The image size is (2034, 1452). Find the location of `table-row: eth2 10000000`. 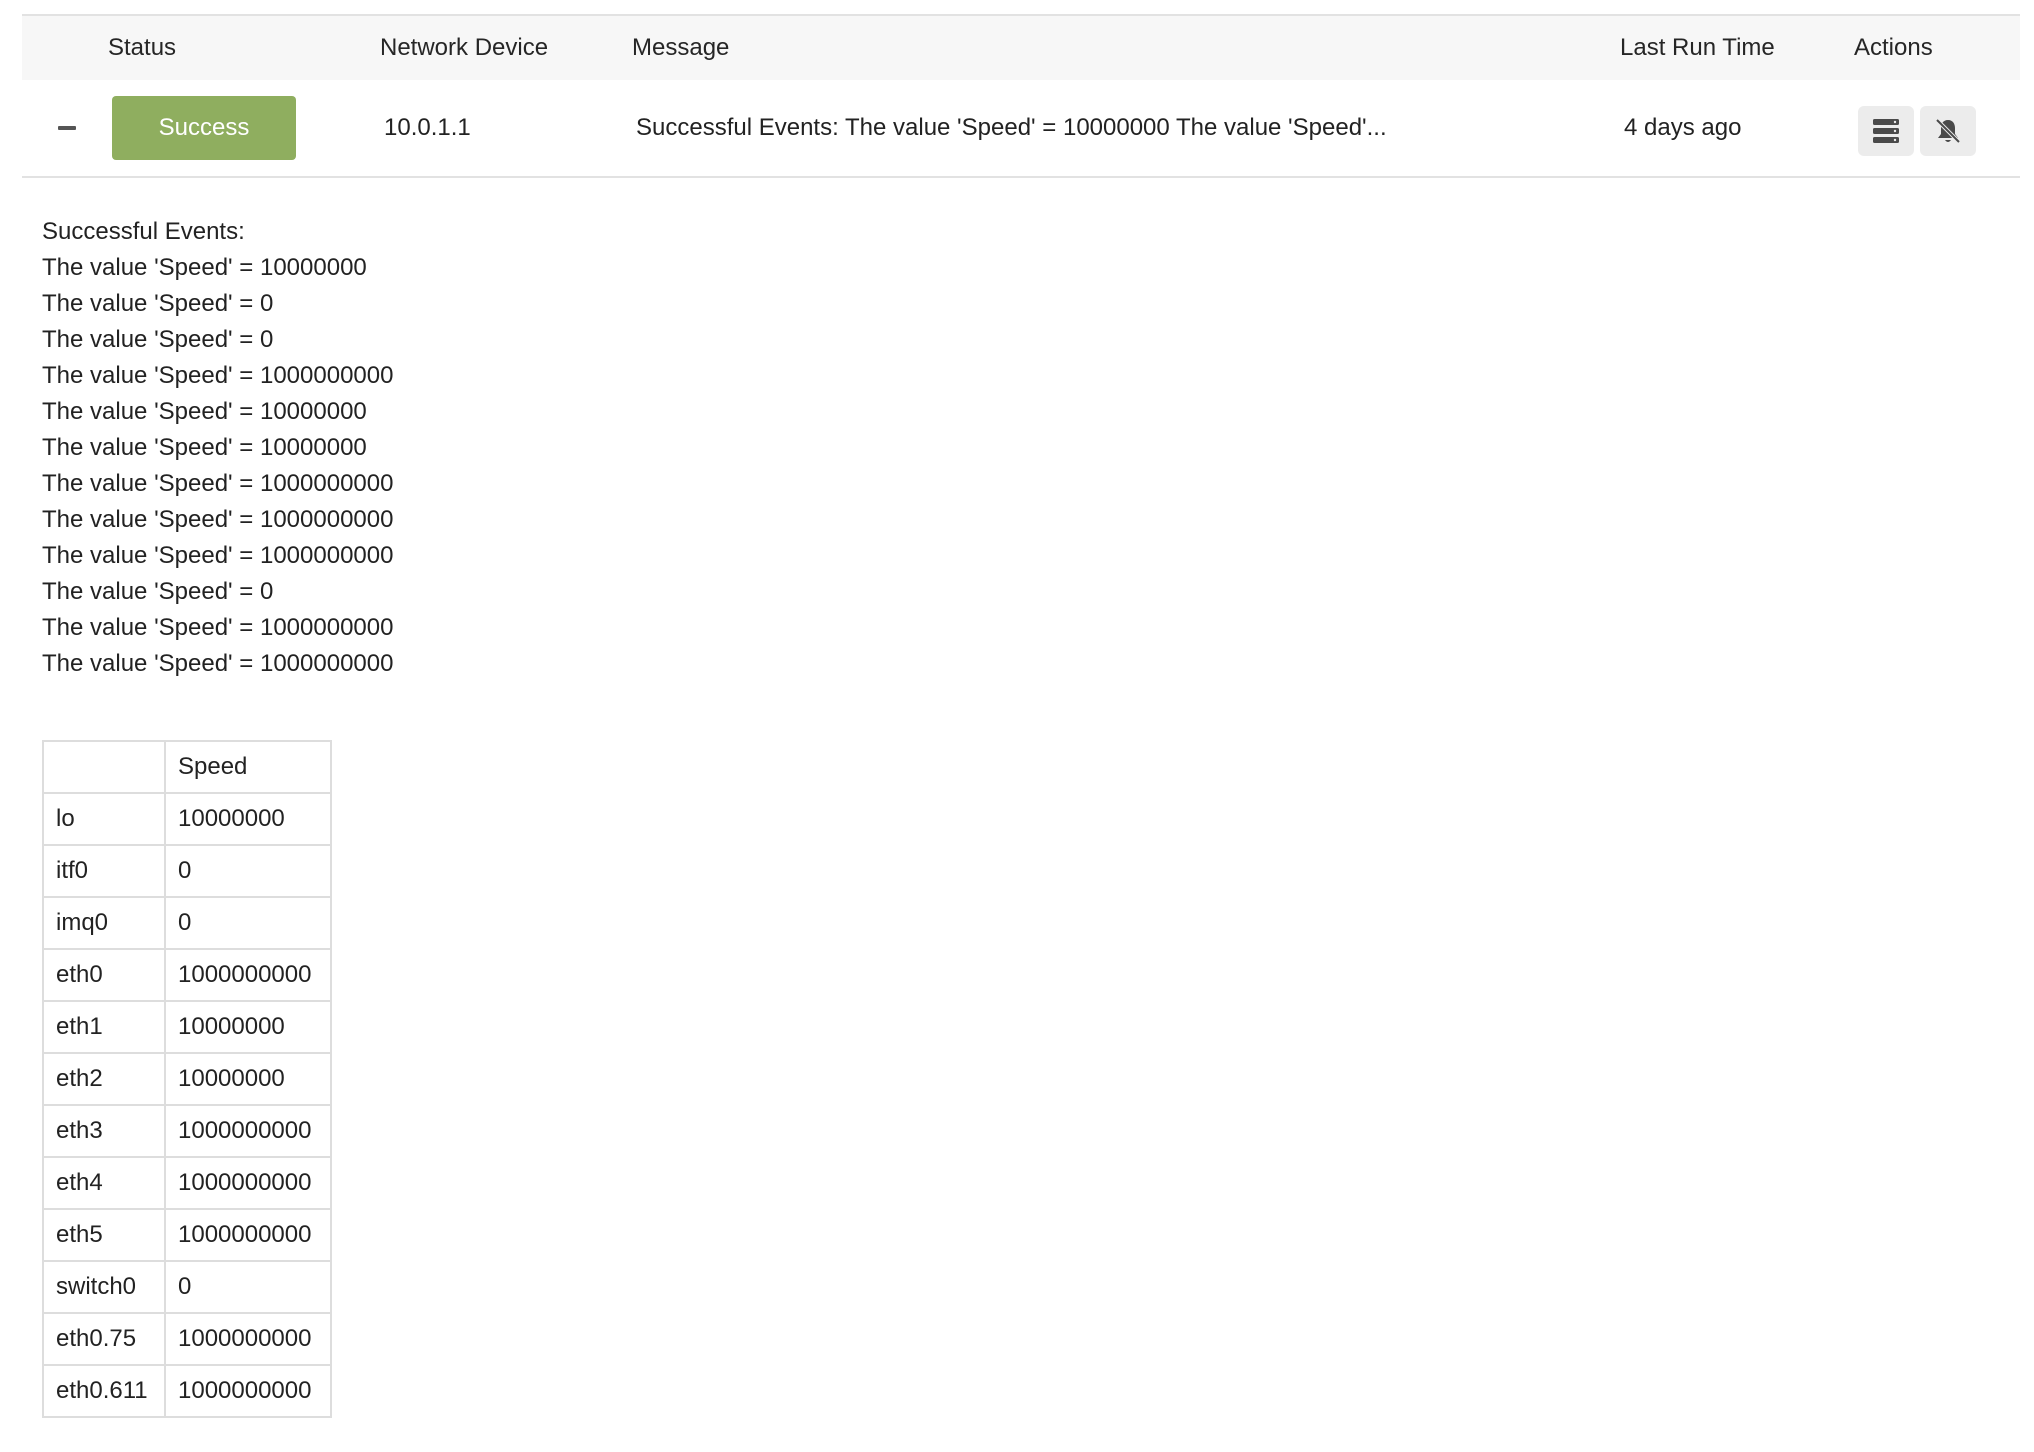

table-row: eth2 10000000 is located at coordinates (187, 1079).